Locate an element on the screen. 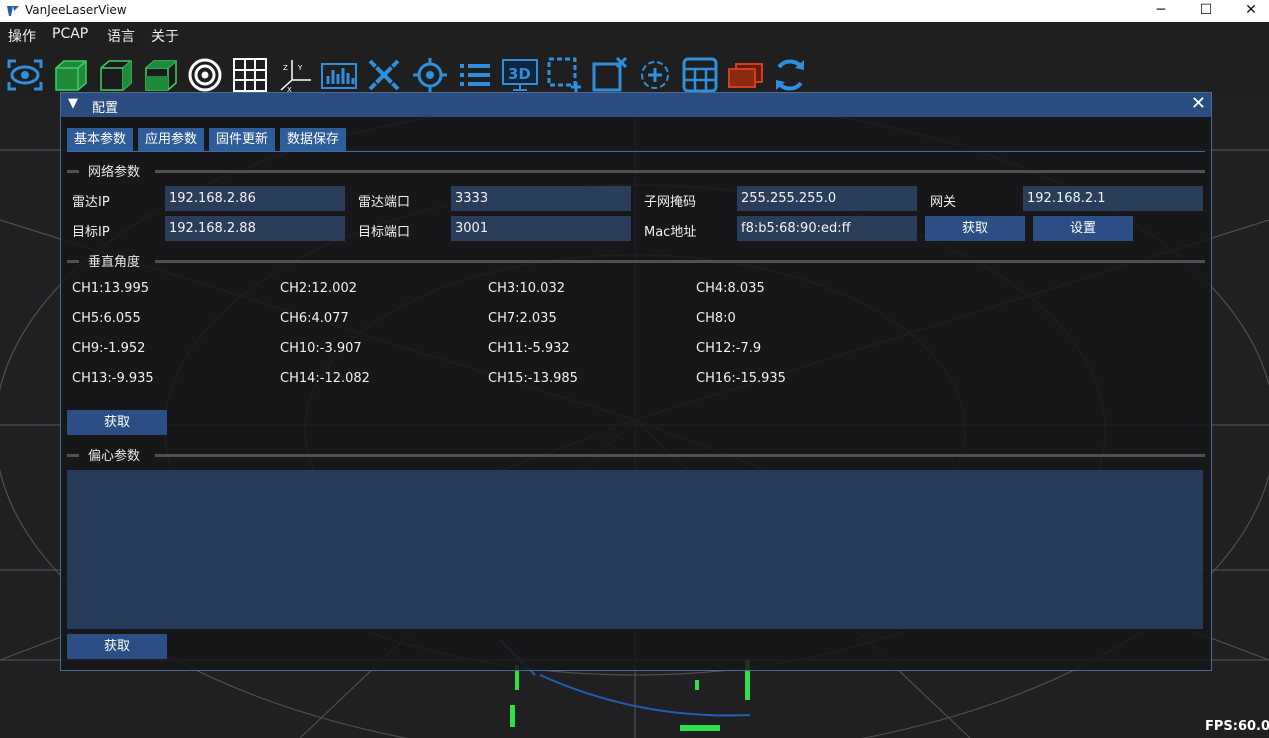  target-port-label: 目标端口 is located at coordinates (384, 232).